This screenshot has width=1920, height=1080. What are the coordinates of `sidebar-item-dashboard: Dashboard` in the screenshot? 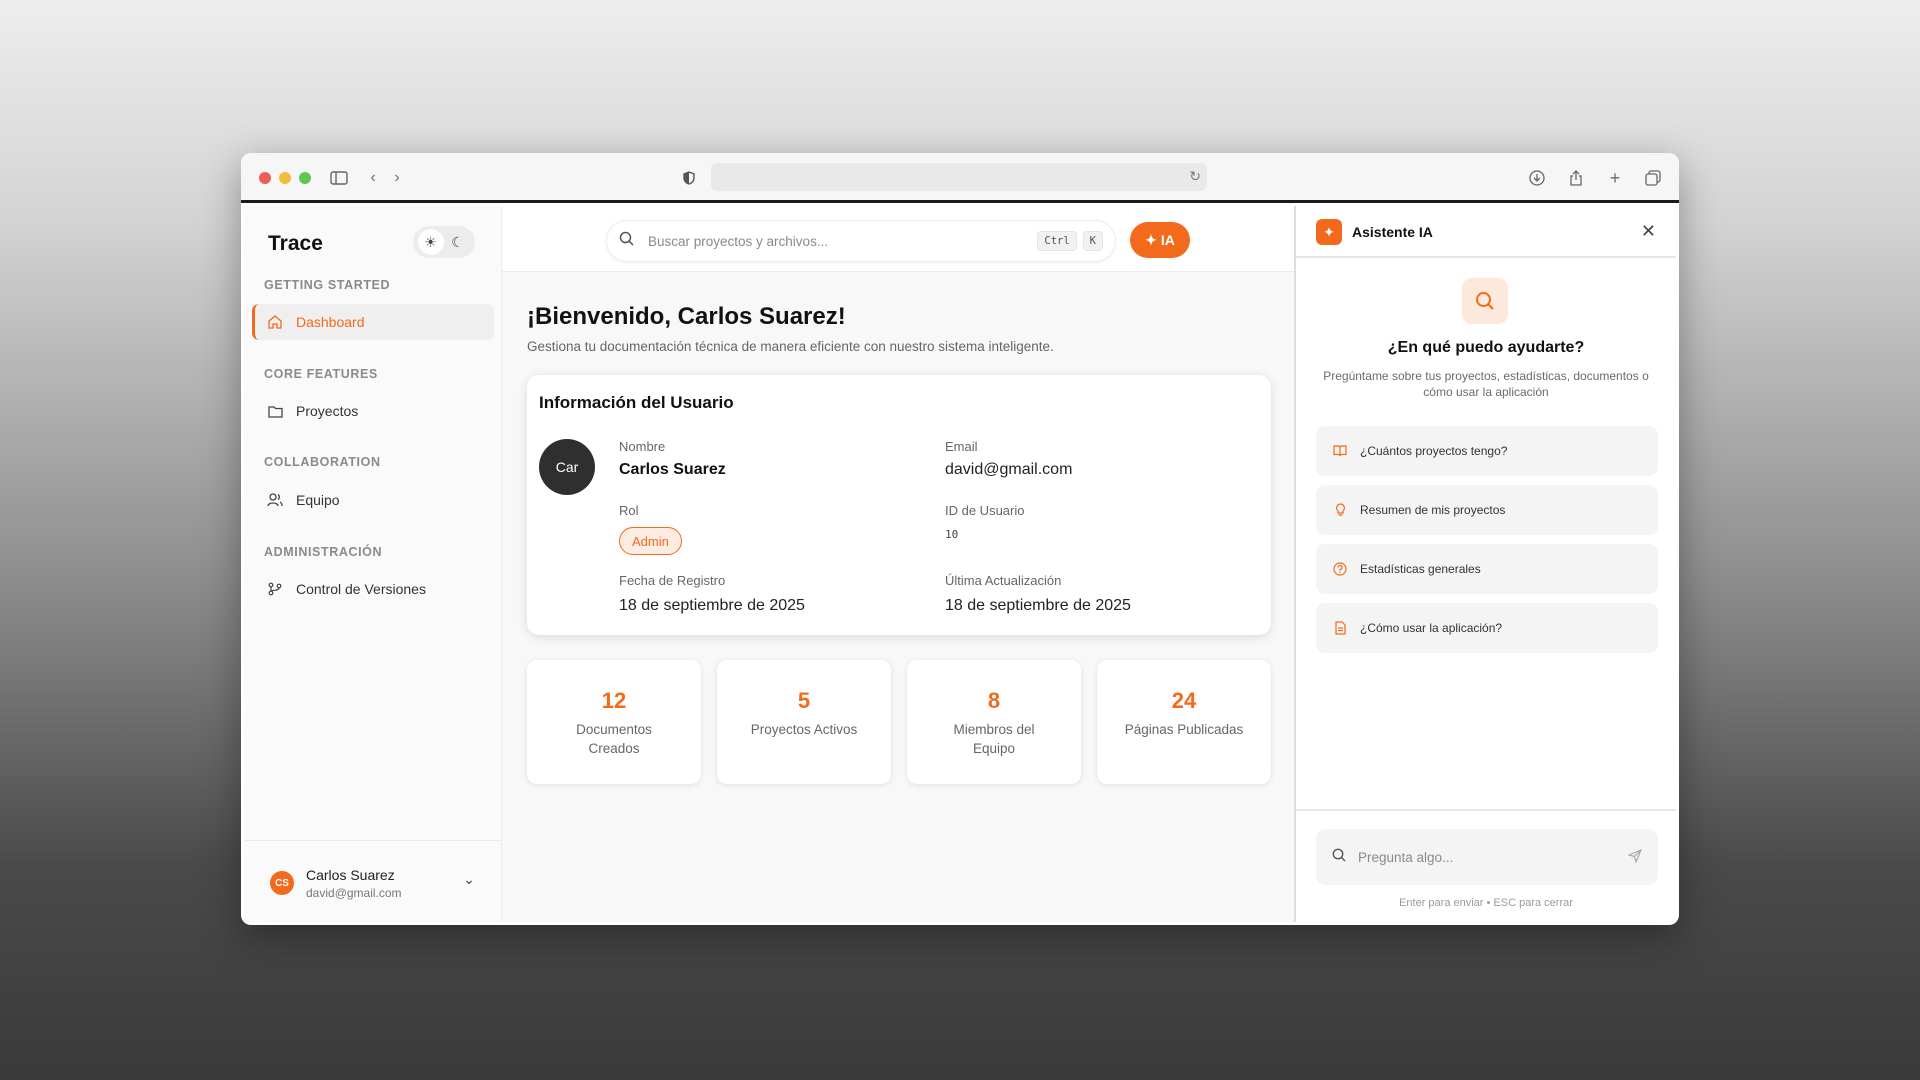 It's located at (373, 322).